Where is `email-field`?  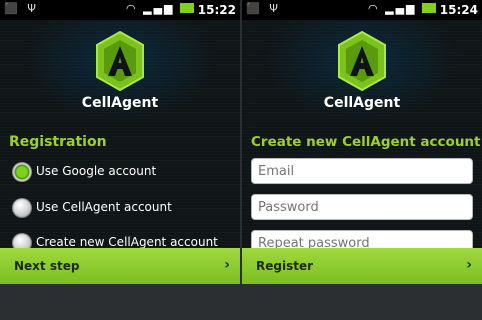 email-field is located at coordinates (362, 171).